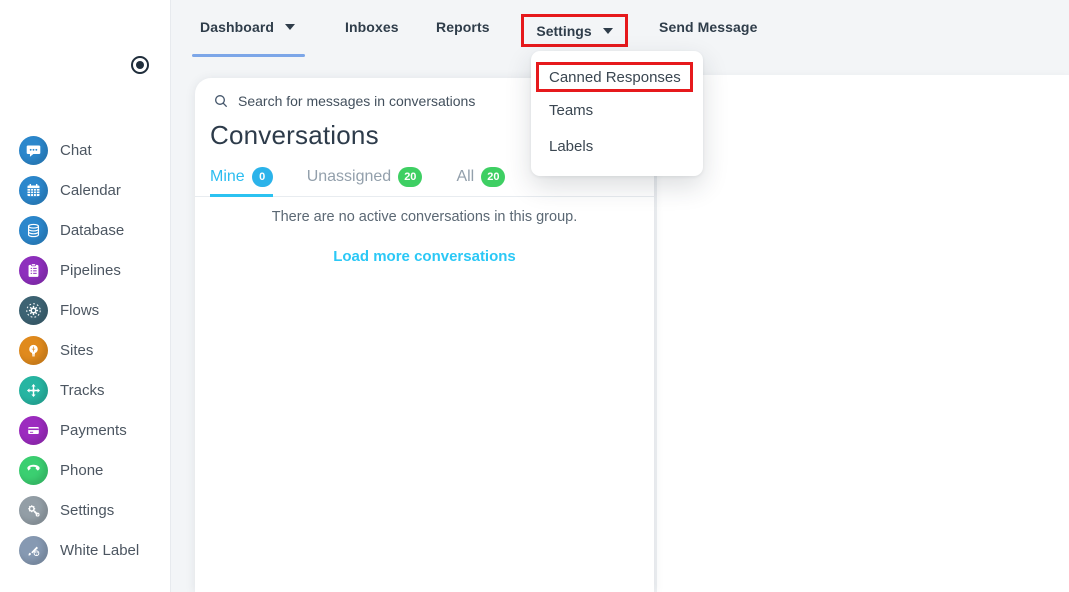 The image size is (1069, 592). I want to click on sidebar-item-label: Database, so click(92, 230).